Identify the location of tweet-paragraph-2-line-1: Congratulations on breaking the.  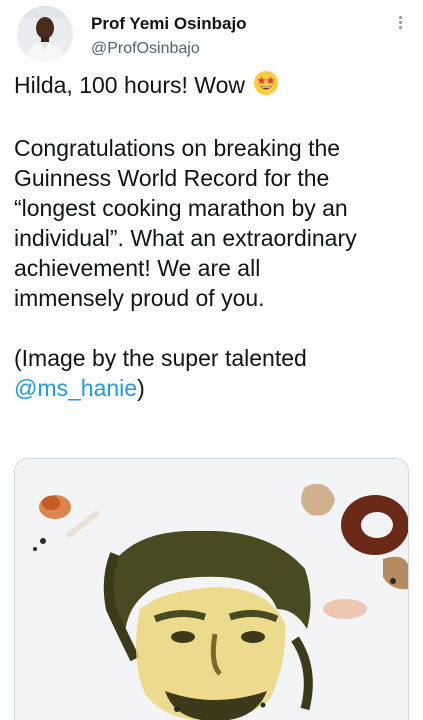
(177, 148).